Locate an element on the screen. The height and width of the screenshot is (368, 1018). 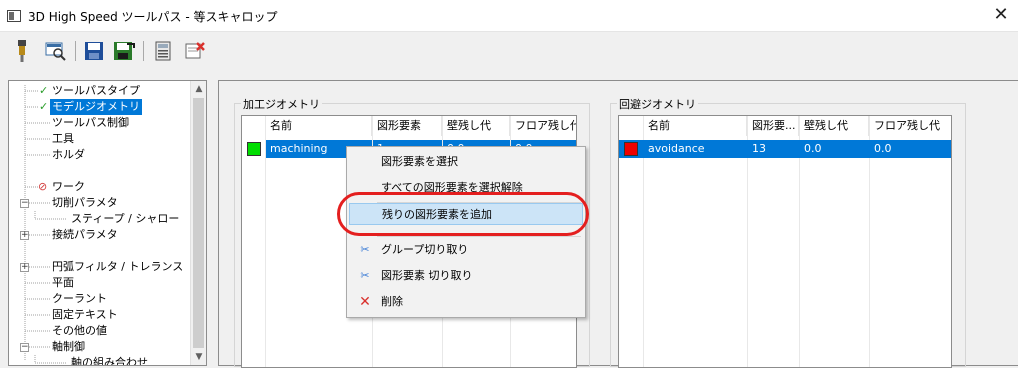
menu-item-group-cut: ✂ グループ切り取り is located at coordinates (466, 250).